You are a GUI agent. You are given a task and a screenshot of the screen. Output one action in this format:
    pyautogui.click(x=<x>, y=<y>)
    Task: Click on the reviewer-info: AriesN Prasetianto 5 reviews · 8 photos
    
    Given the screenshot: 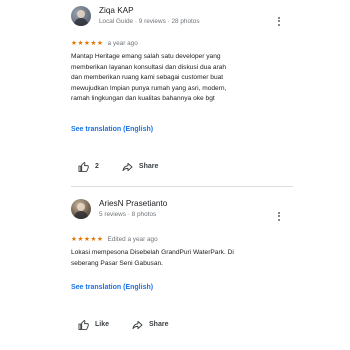 What is the action you would take?
    pyautogui.click(x=133, y=209)
    